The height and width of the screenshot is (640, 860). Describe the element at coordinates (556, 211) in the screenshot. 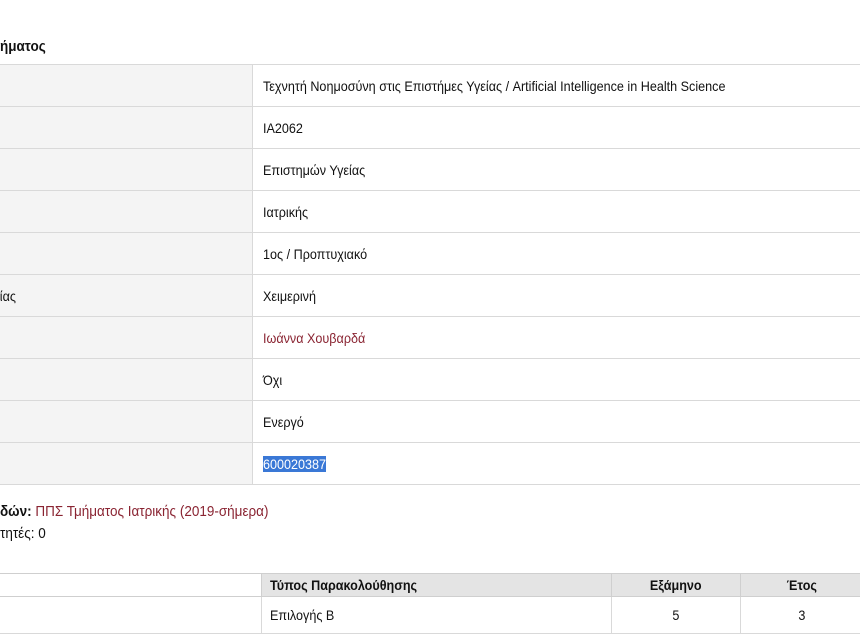

I see `info-row-value: Ιατρικής` at that location.